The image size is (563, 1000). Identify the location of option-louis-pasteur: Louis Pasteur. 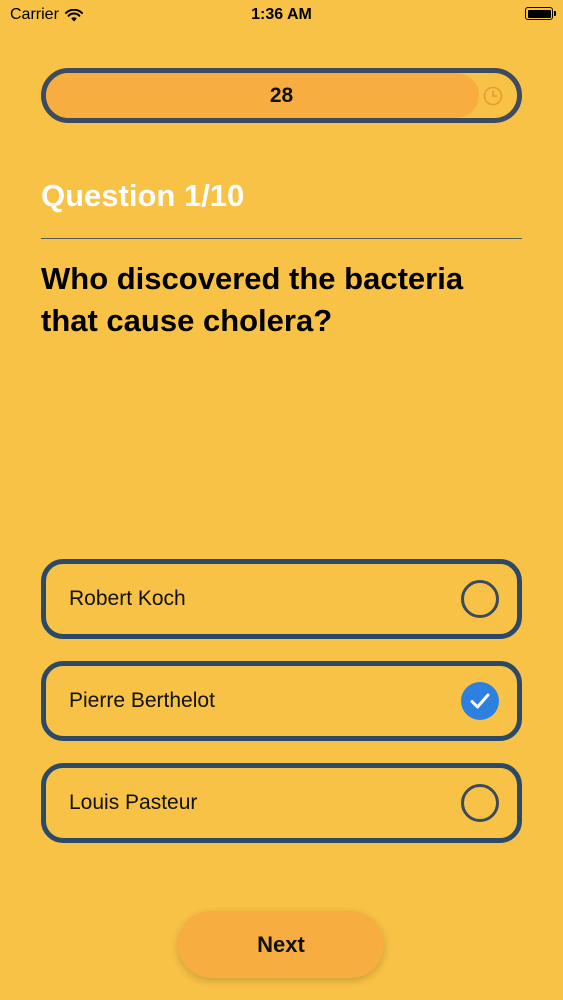
(281, 803).